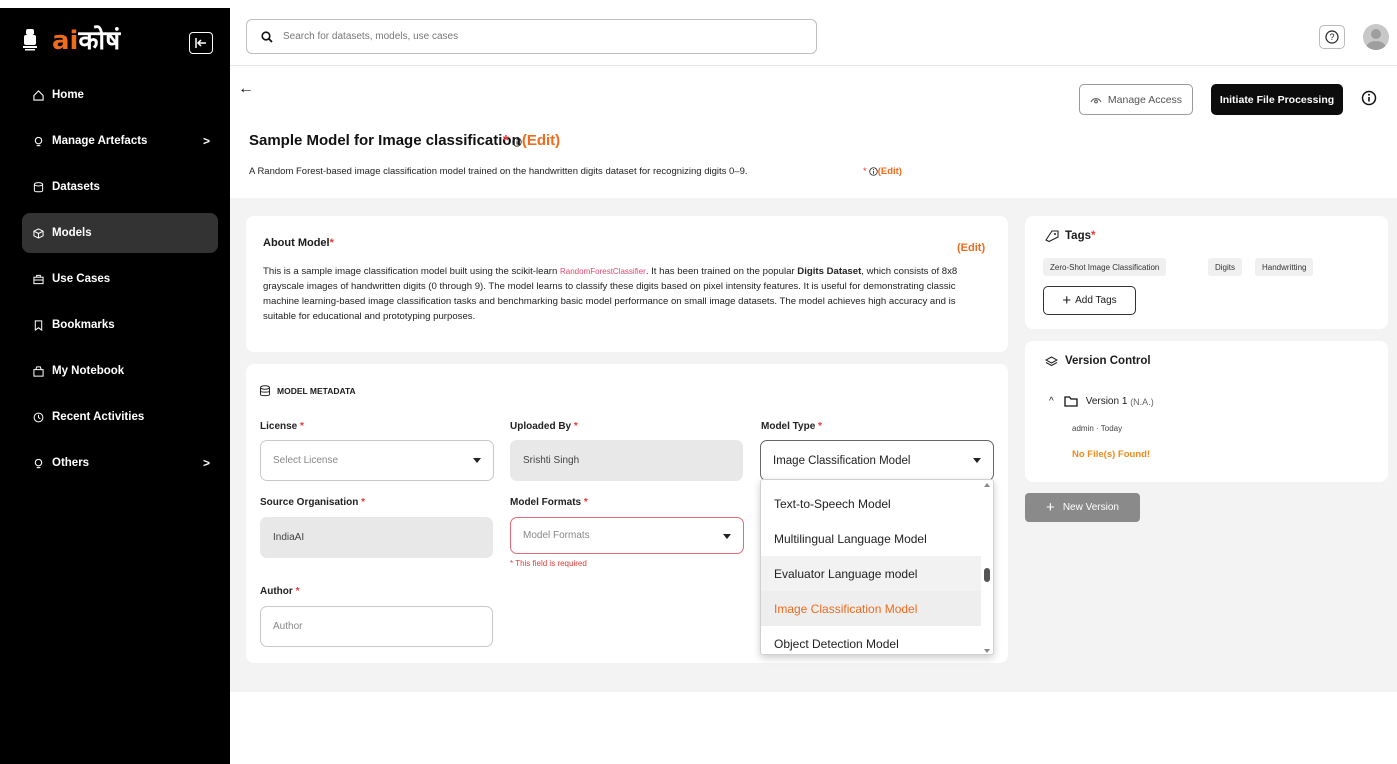 The image size is (1397, 764). Describe the element at coordinates (551, 460) in the screenshot. I see `uploaded-by-value: Srishti Singh` at that location.